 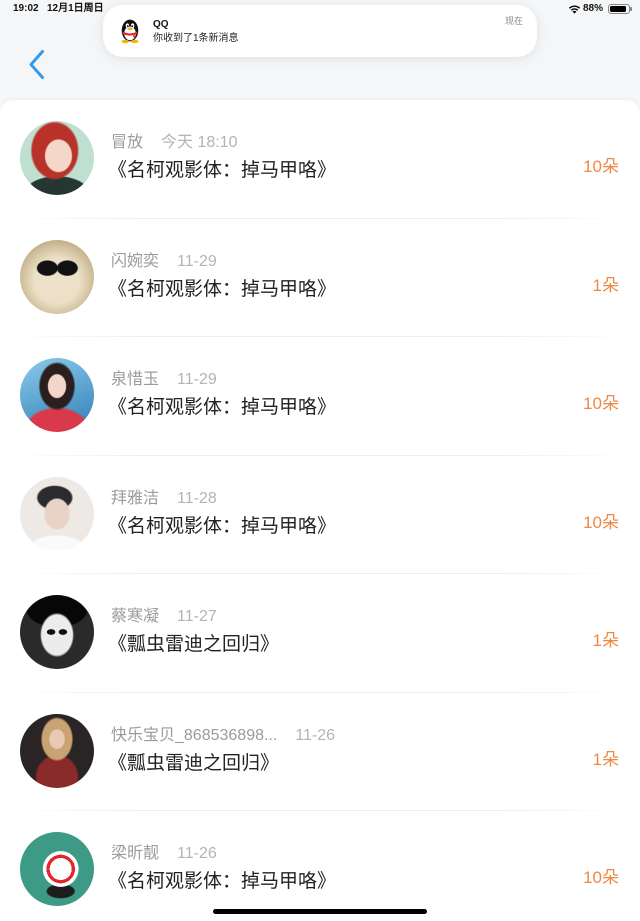 What do you see at coordinates (161, 24) in the screenshot?
I see `notification-app-name: QQ` at bounding box center [161, 24].